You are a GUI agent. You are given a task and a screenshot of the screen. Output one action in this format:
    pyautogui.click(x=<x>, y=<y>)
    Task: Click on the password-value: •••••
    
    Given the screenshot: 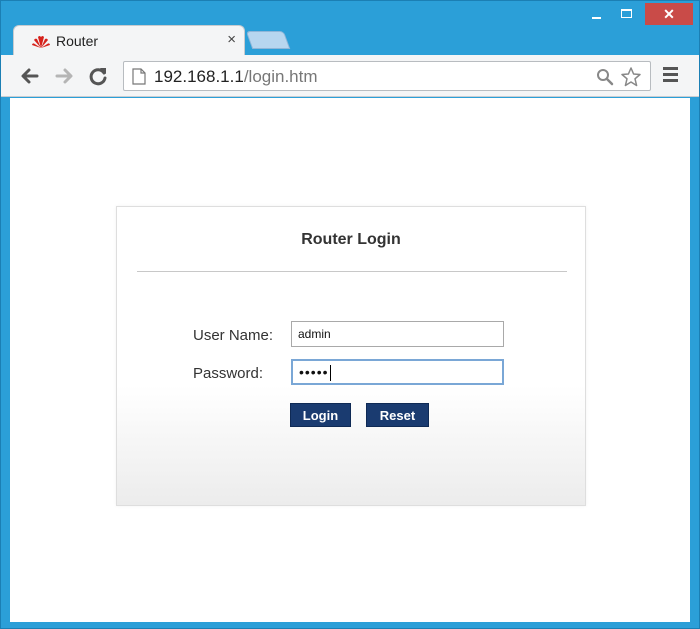 What is the action you would take?
    pyautogui.click(x=314, y=372)
    